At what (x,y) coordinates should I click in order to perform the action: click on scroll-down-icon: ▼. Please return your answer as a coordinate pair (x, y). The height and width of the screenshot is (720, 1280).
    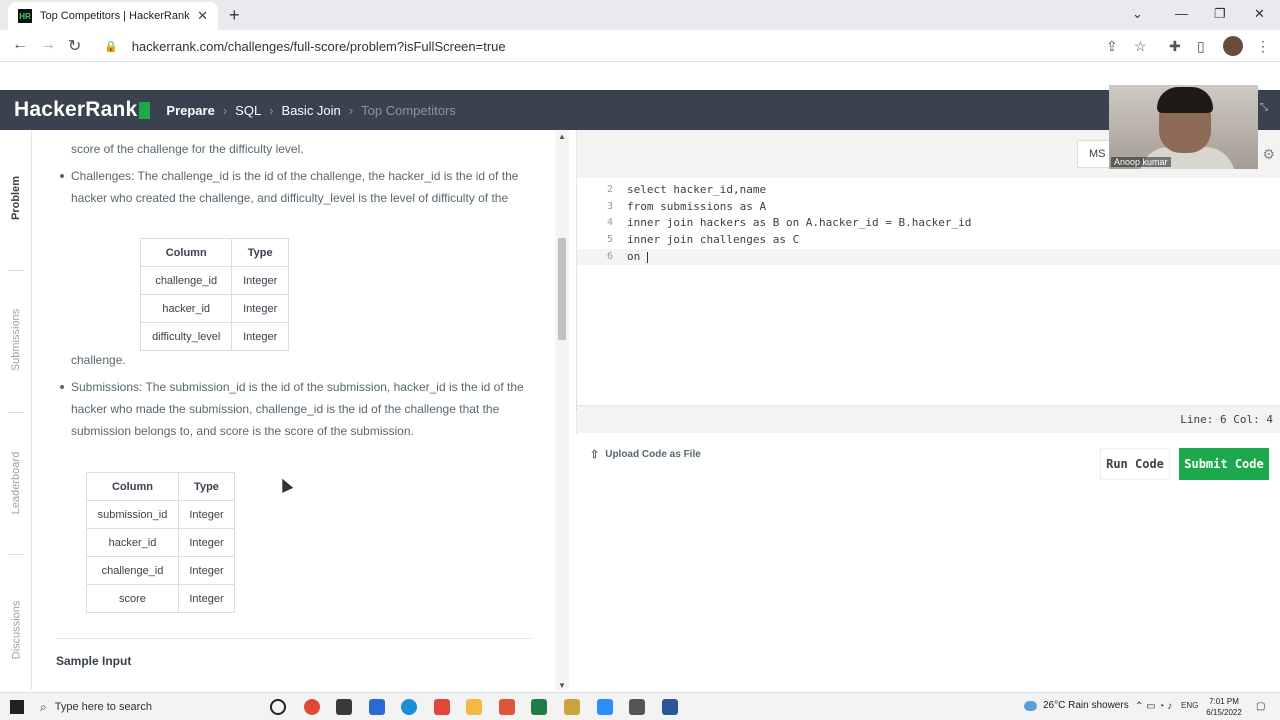
    Looking at the image, I should click on (562, 685).